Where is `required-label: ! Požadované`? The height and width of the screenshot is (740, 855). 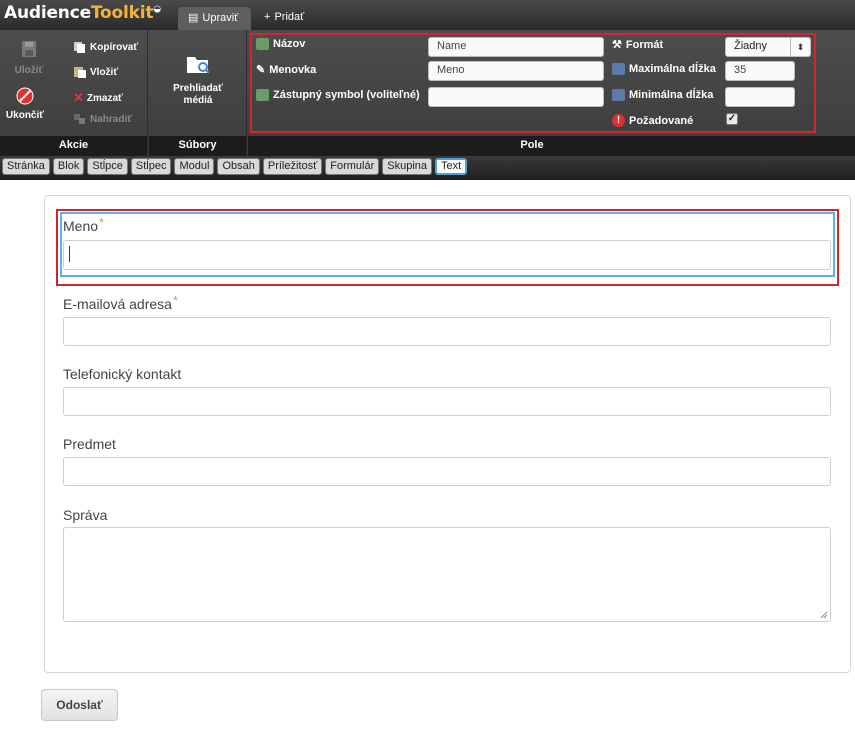 required-label: ! Požadované is located at coordinates (652, 120).